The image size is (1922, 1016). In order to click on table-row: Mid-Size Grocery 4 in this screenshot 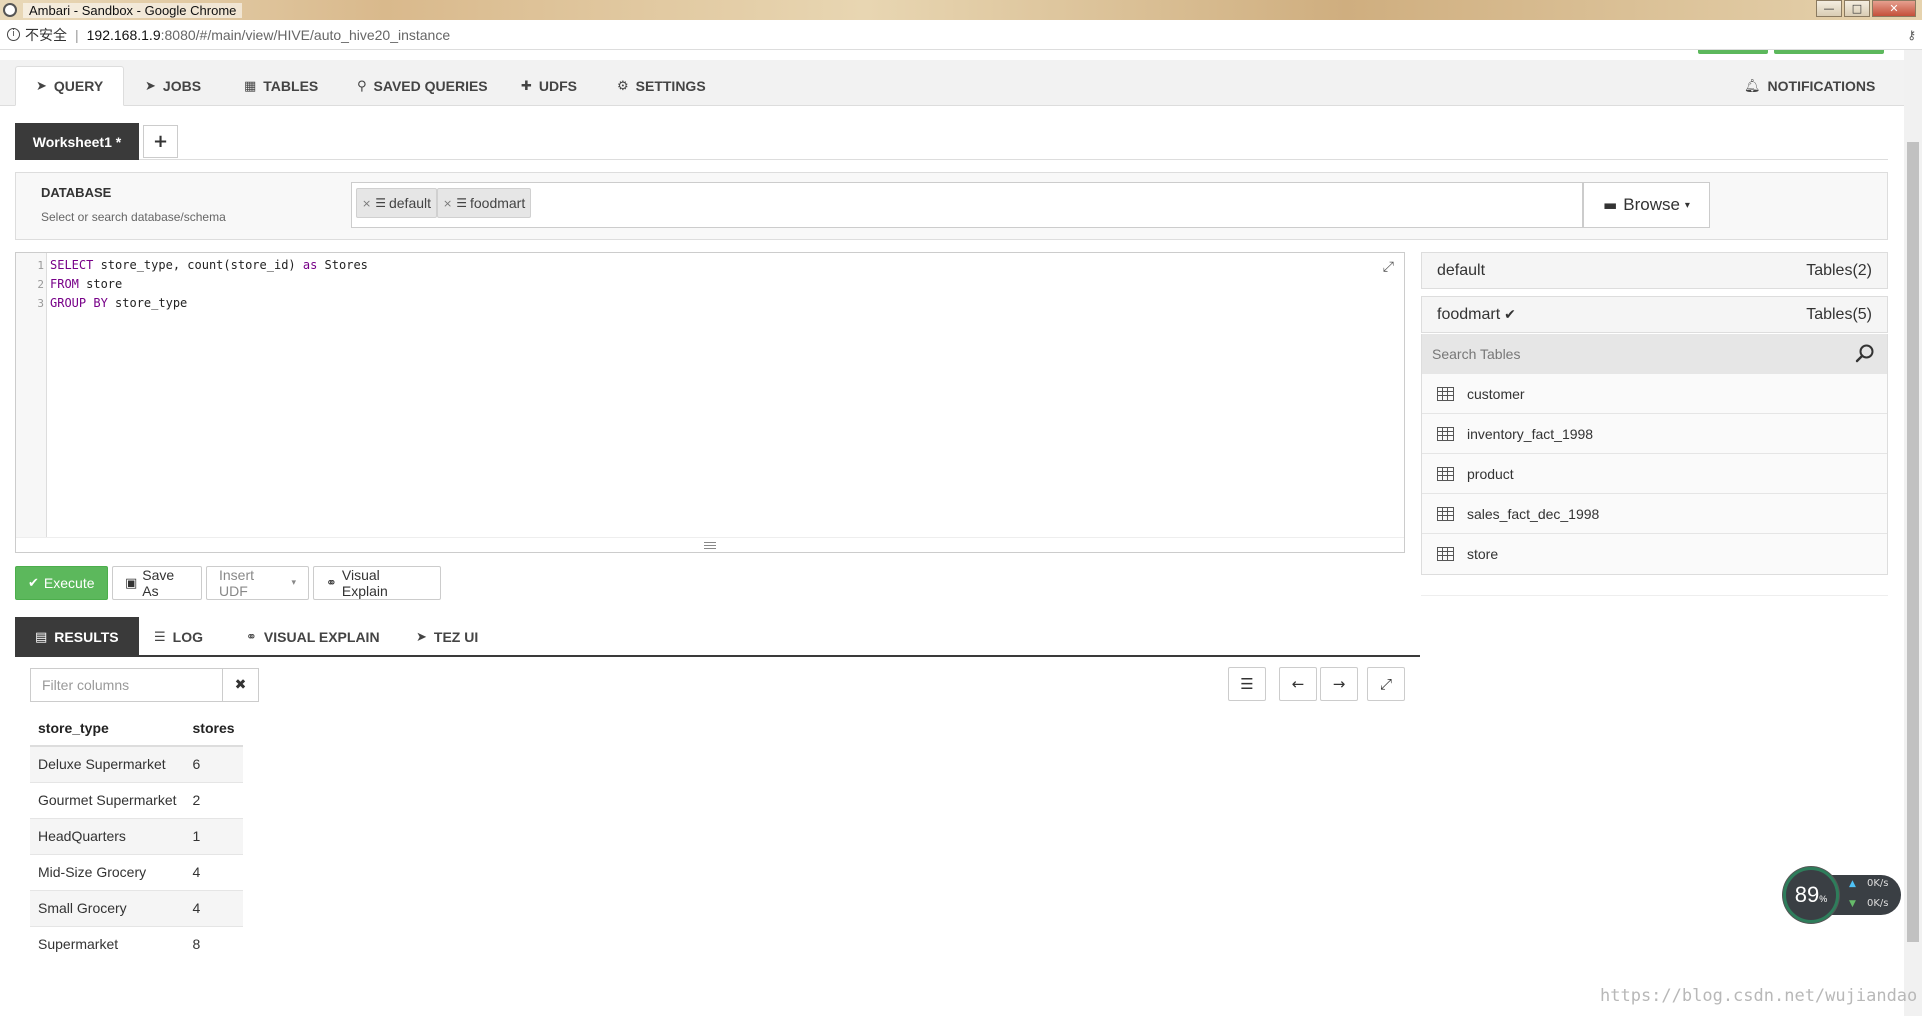, I will do `click(136, 871)`.